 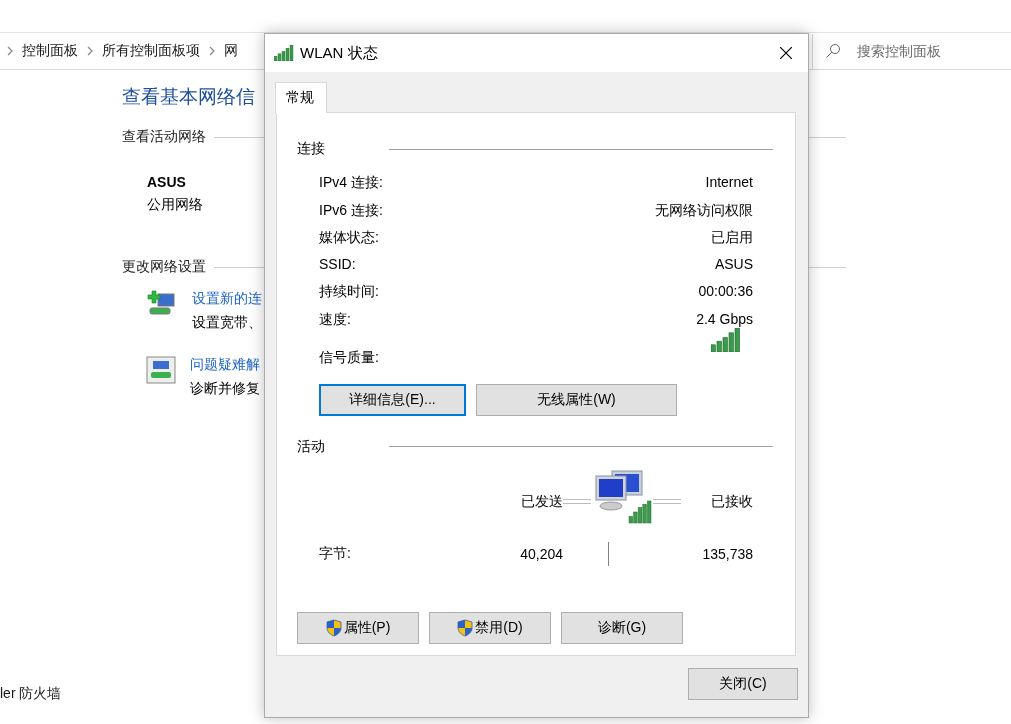 What do you see at coordinates (624, 496) in the screenshot?
I see `network-computers-icon` at bounding box center [624, 496].